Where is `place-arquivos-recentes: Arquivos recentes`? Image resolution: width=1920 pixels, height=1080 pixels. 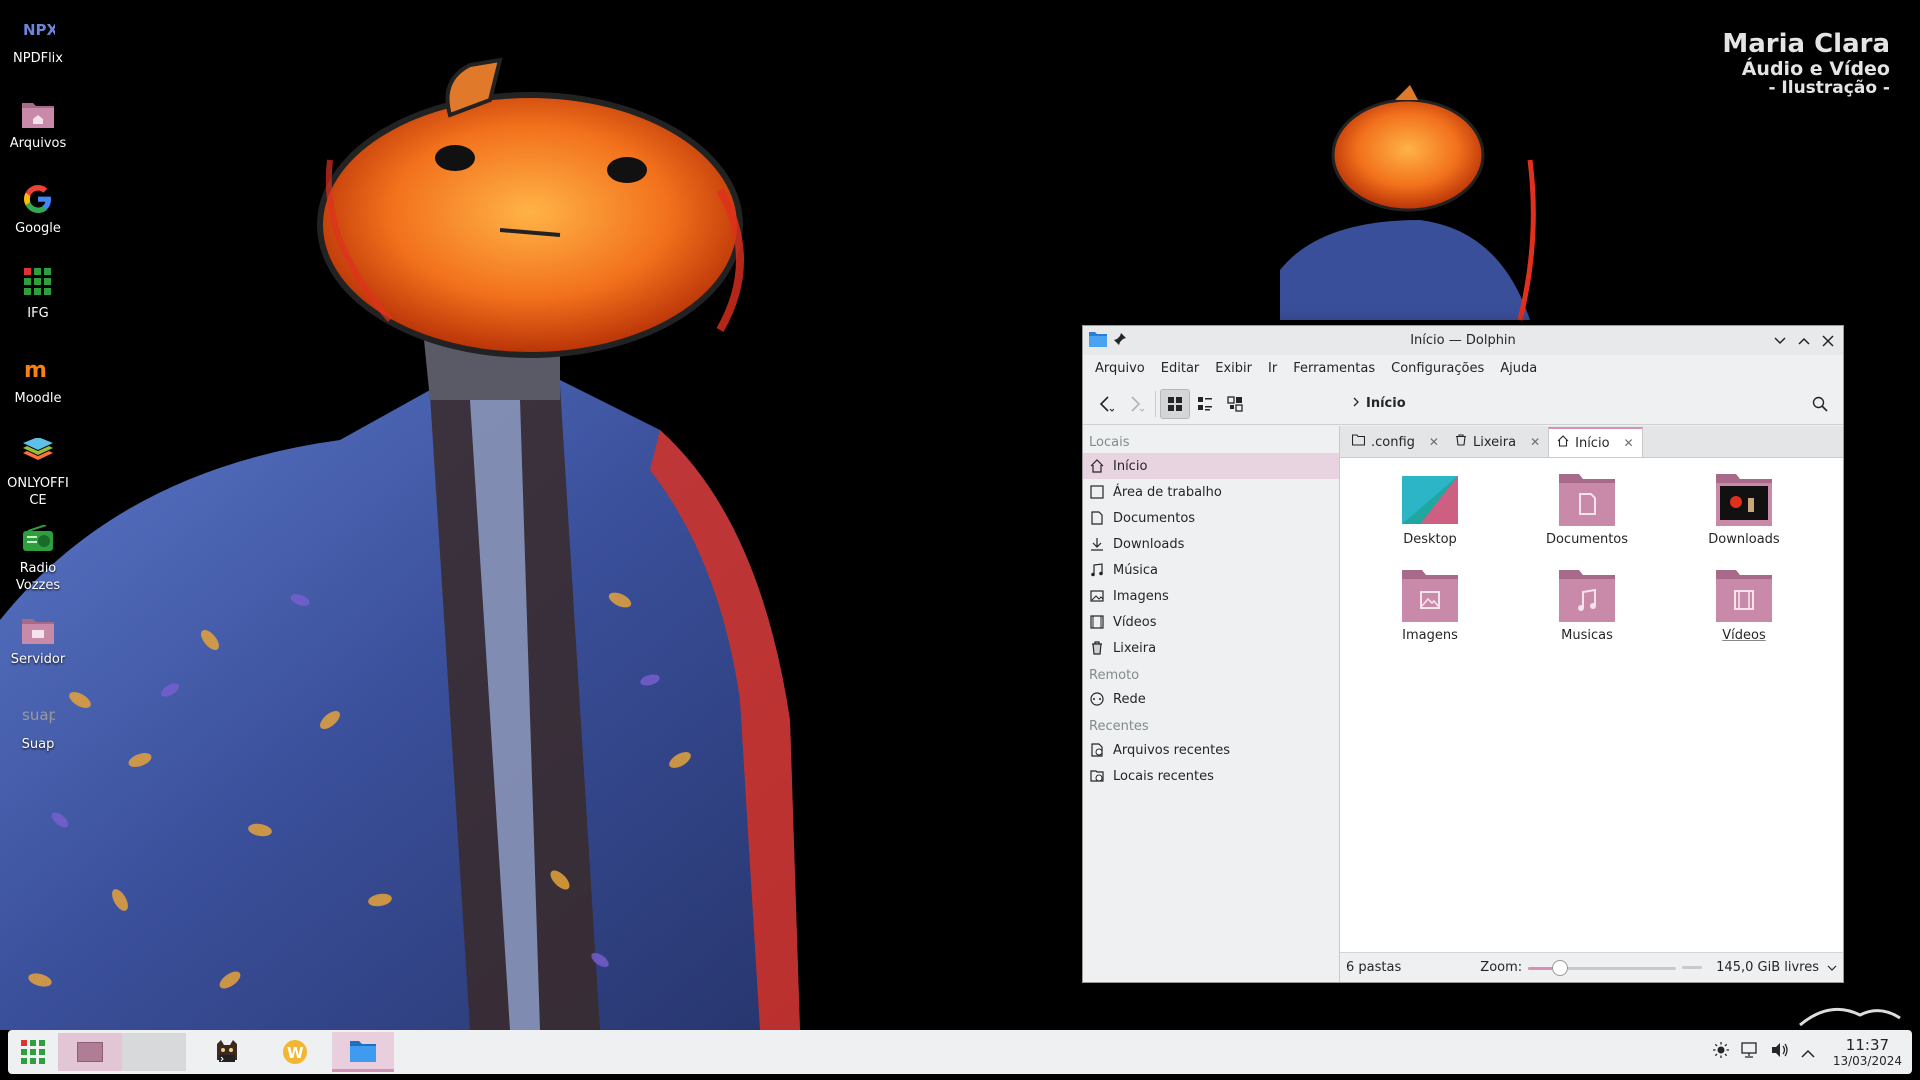
place-arquivos-recentes: Arquivos recentes is located at coordinates (1211, 750).